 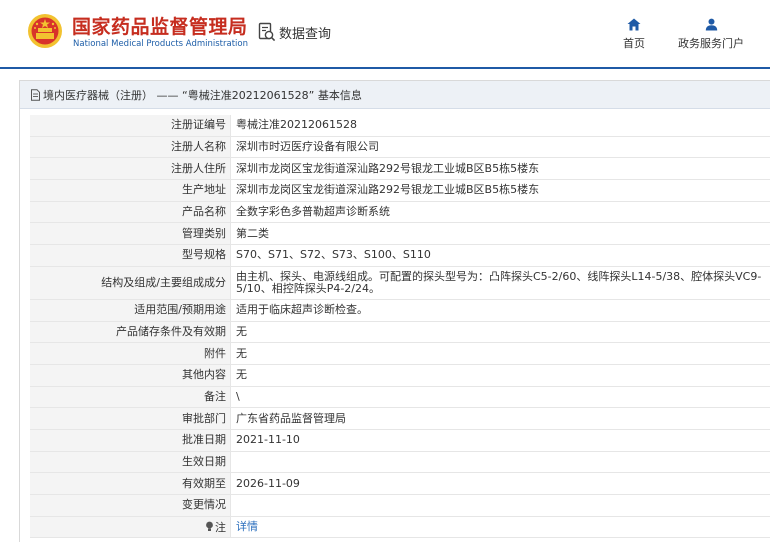 I want to click on row-label: 备注, so click(x=130, y=397).